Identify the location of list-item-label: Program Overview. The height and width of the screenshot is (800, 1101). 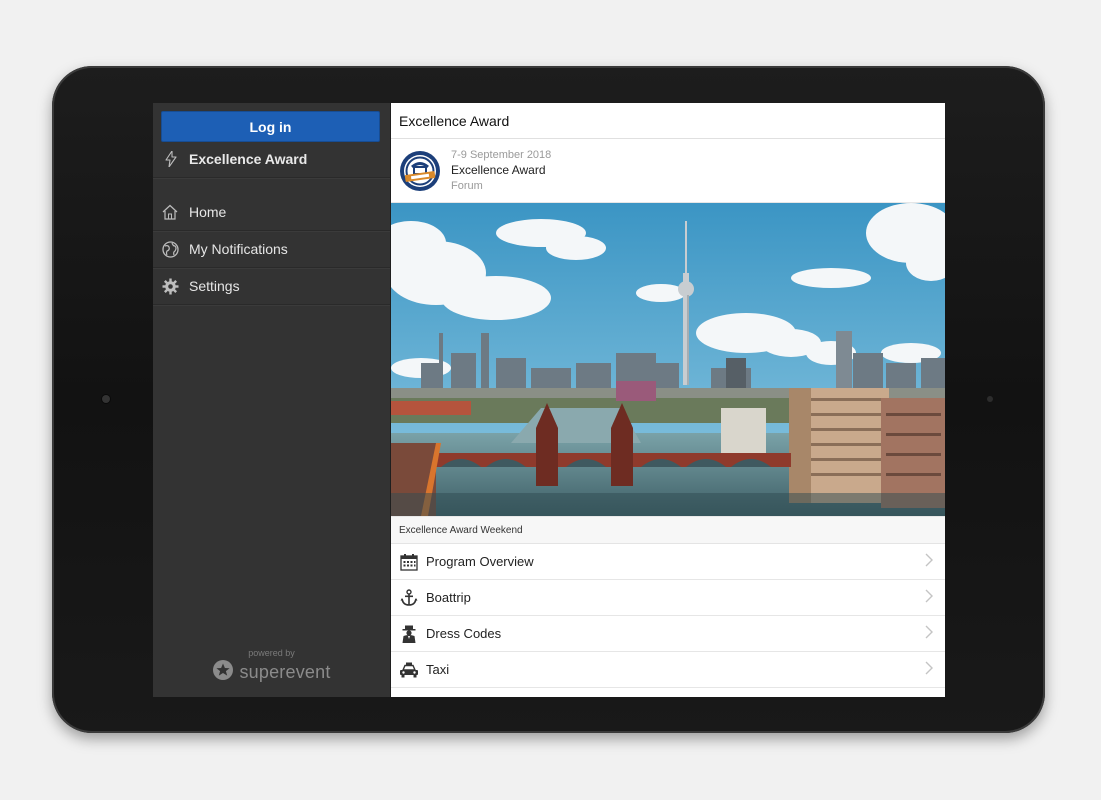
(480, 561).